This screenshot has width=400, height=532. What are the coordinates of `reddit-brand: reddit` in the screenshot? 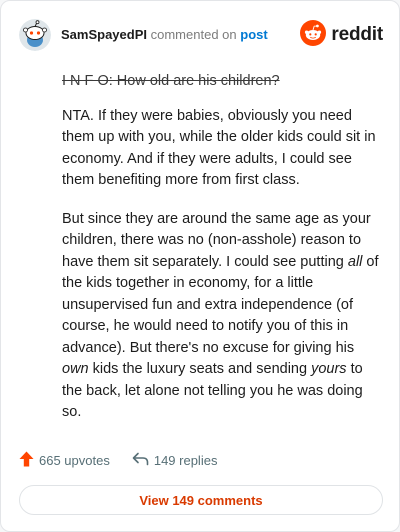 It's located at (341, 35).